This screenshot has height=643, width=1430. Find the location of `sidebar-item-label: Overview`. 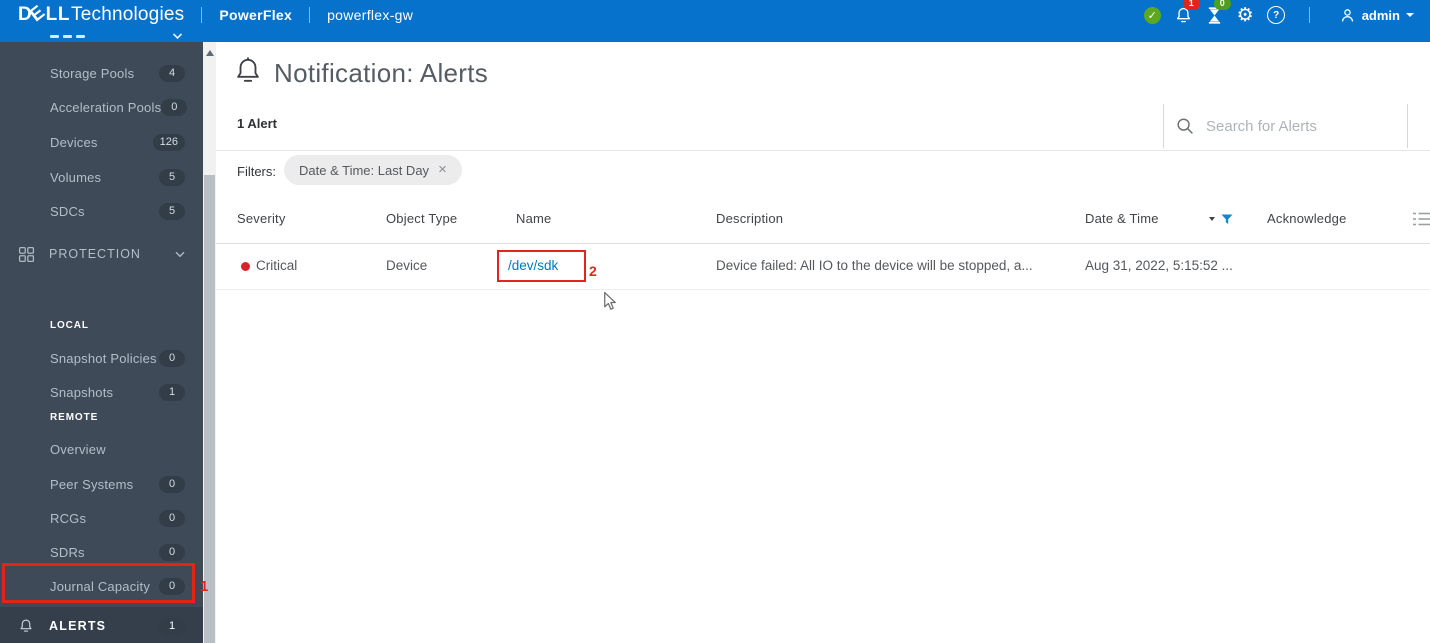

sidebar-item-label: Overview is located at coordinates (78, 449).